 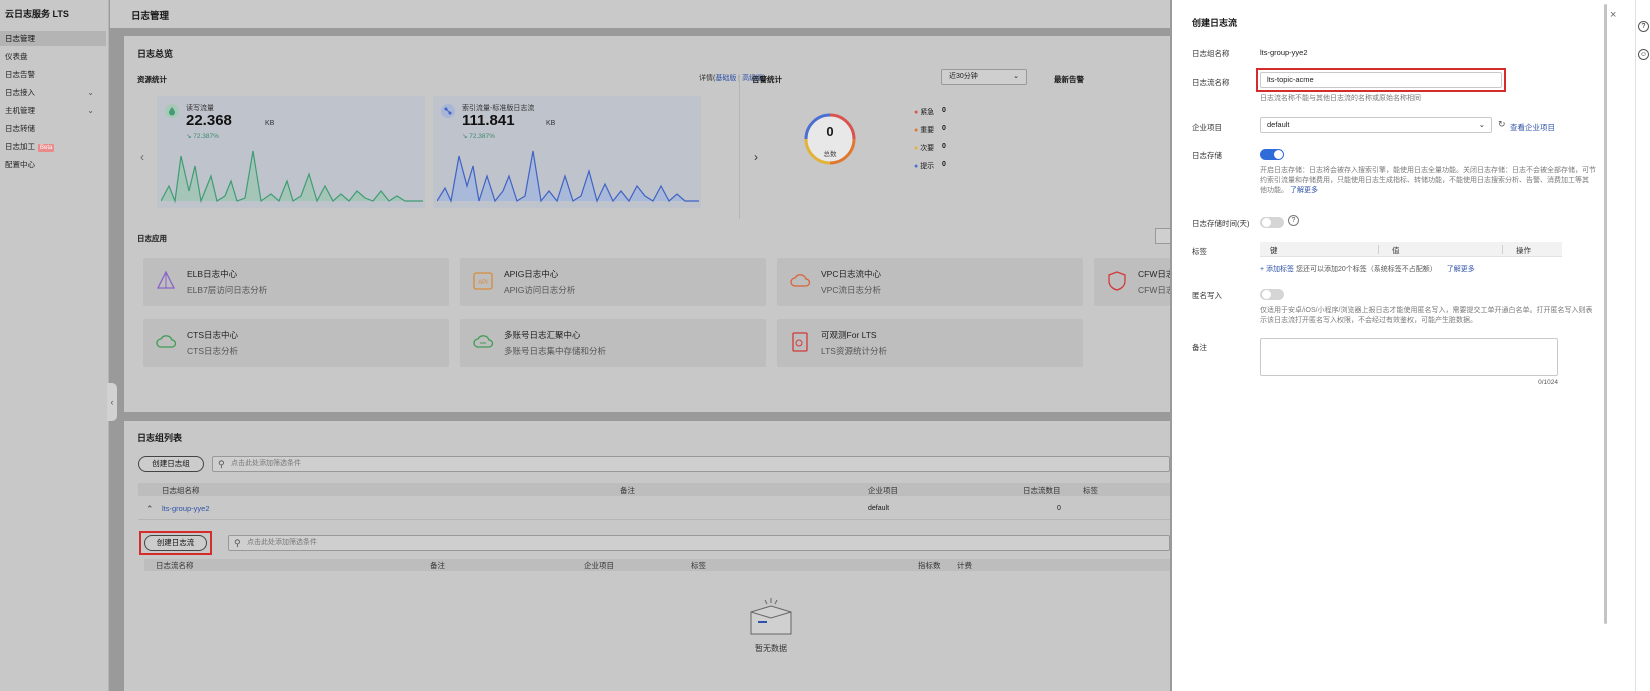 What do you see at coordinates (1376, 125) in the screenshot?
I see `enterprise-select: default ⌄` at bounding box center [1376, 125].